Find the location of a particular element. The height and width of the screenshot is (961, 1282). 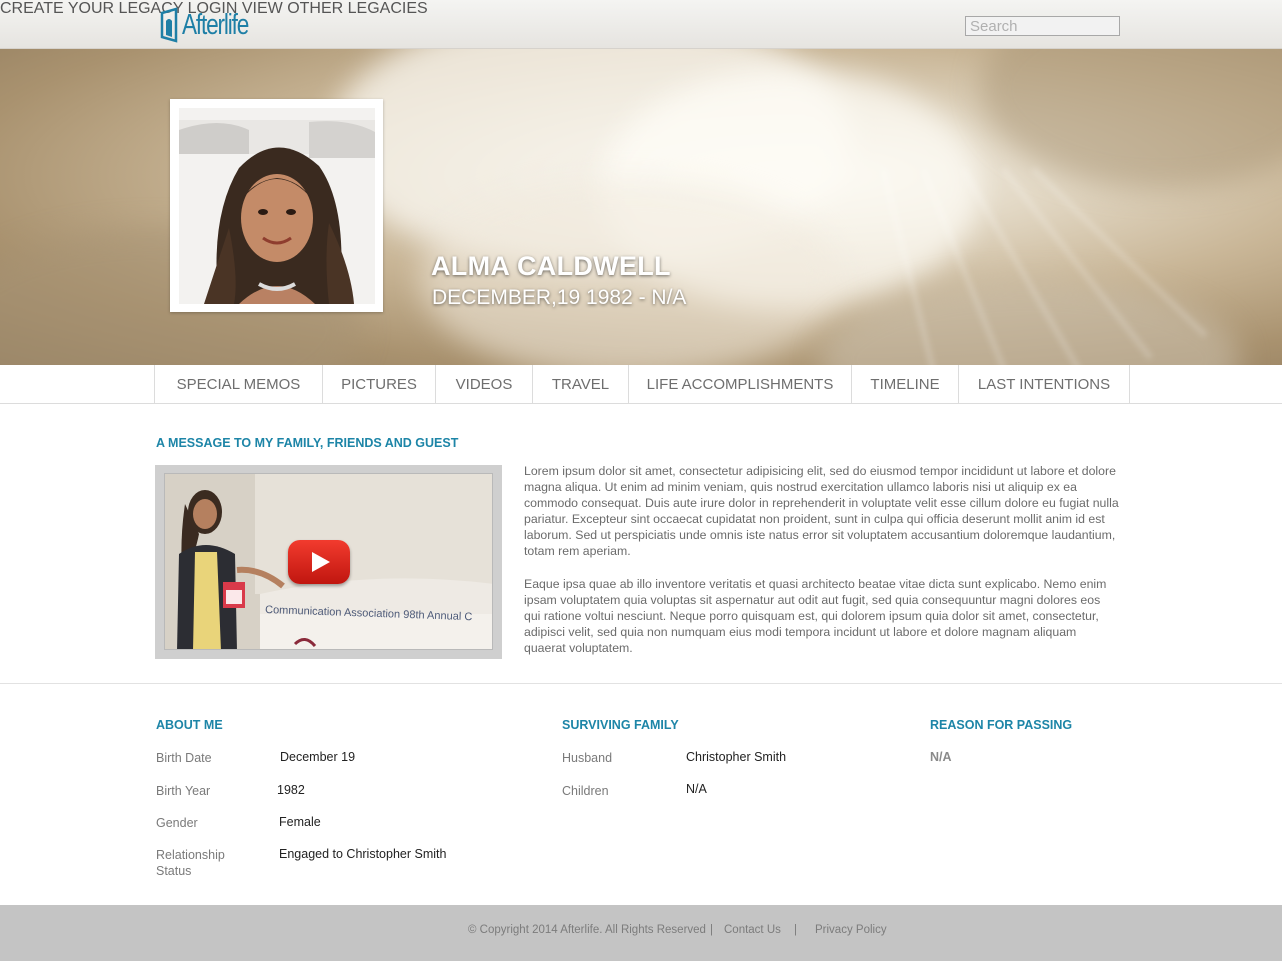

video-player: Communication Association 98th Annual C is located at coordinates (328, 562).